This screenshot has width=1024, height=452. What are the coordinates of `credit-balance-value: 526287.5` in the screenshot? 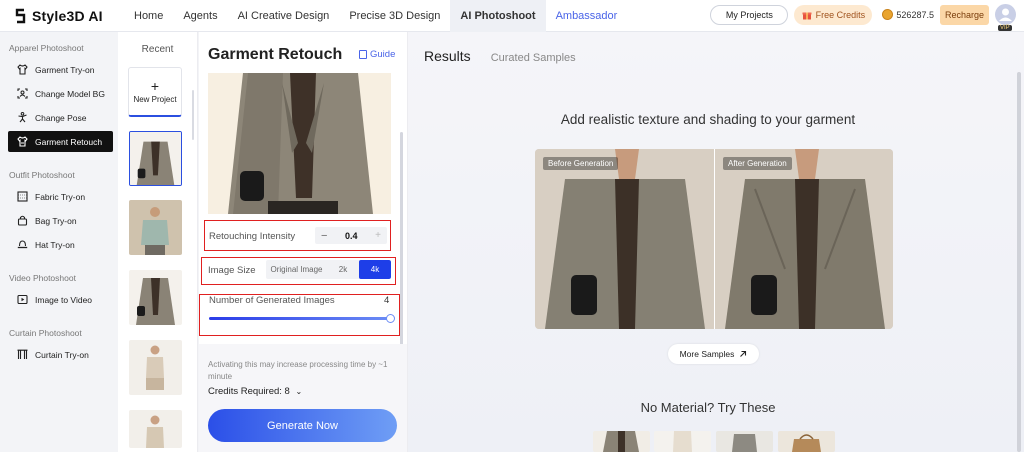 It's located at (915, 14).